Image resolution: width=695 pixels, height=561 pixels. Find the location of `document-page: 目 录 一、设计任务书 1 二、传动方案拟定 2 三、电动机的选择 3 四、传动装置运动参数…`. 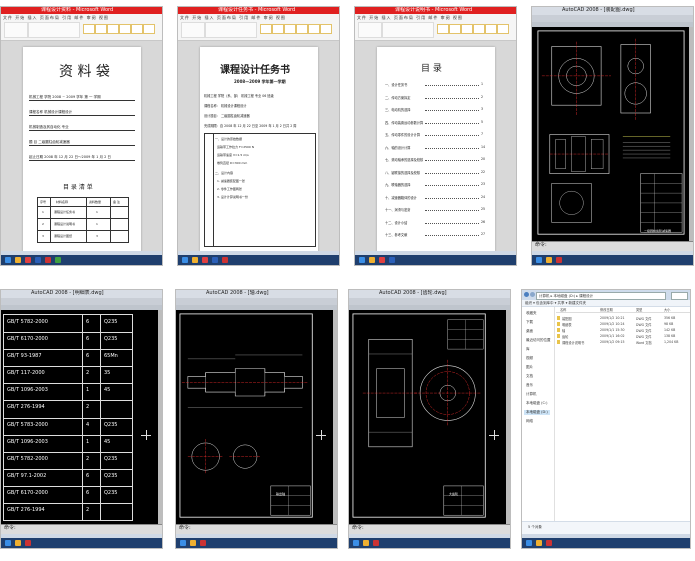

document-page: 目 录 一、设计任务书 1 二、传动方案拟定 2 三、电动机的选择 3 四、传动装置运动参数… is located at coordinates (436, 149).